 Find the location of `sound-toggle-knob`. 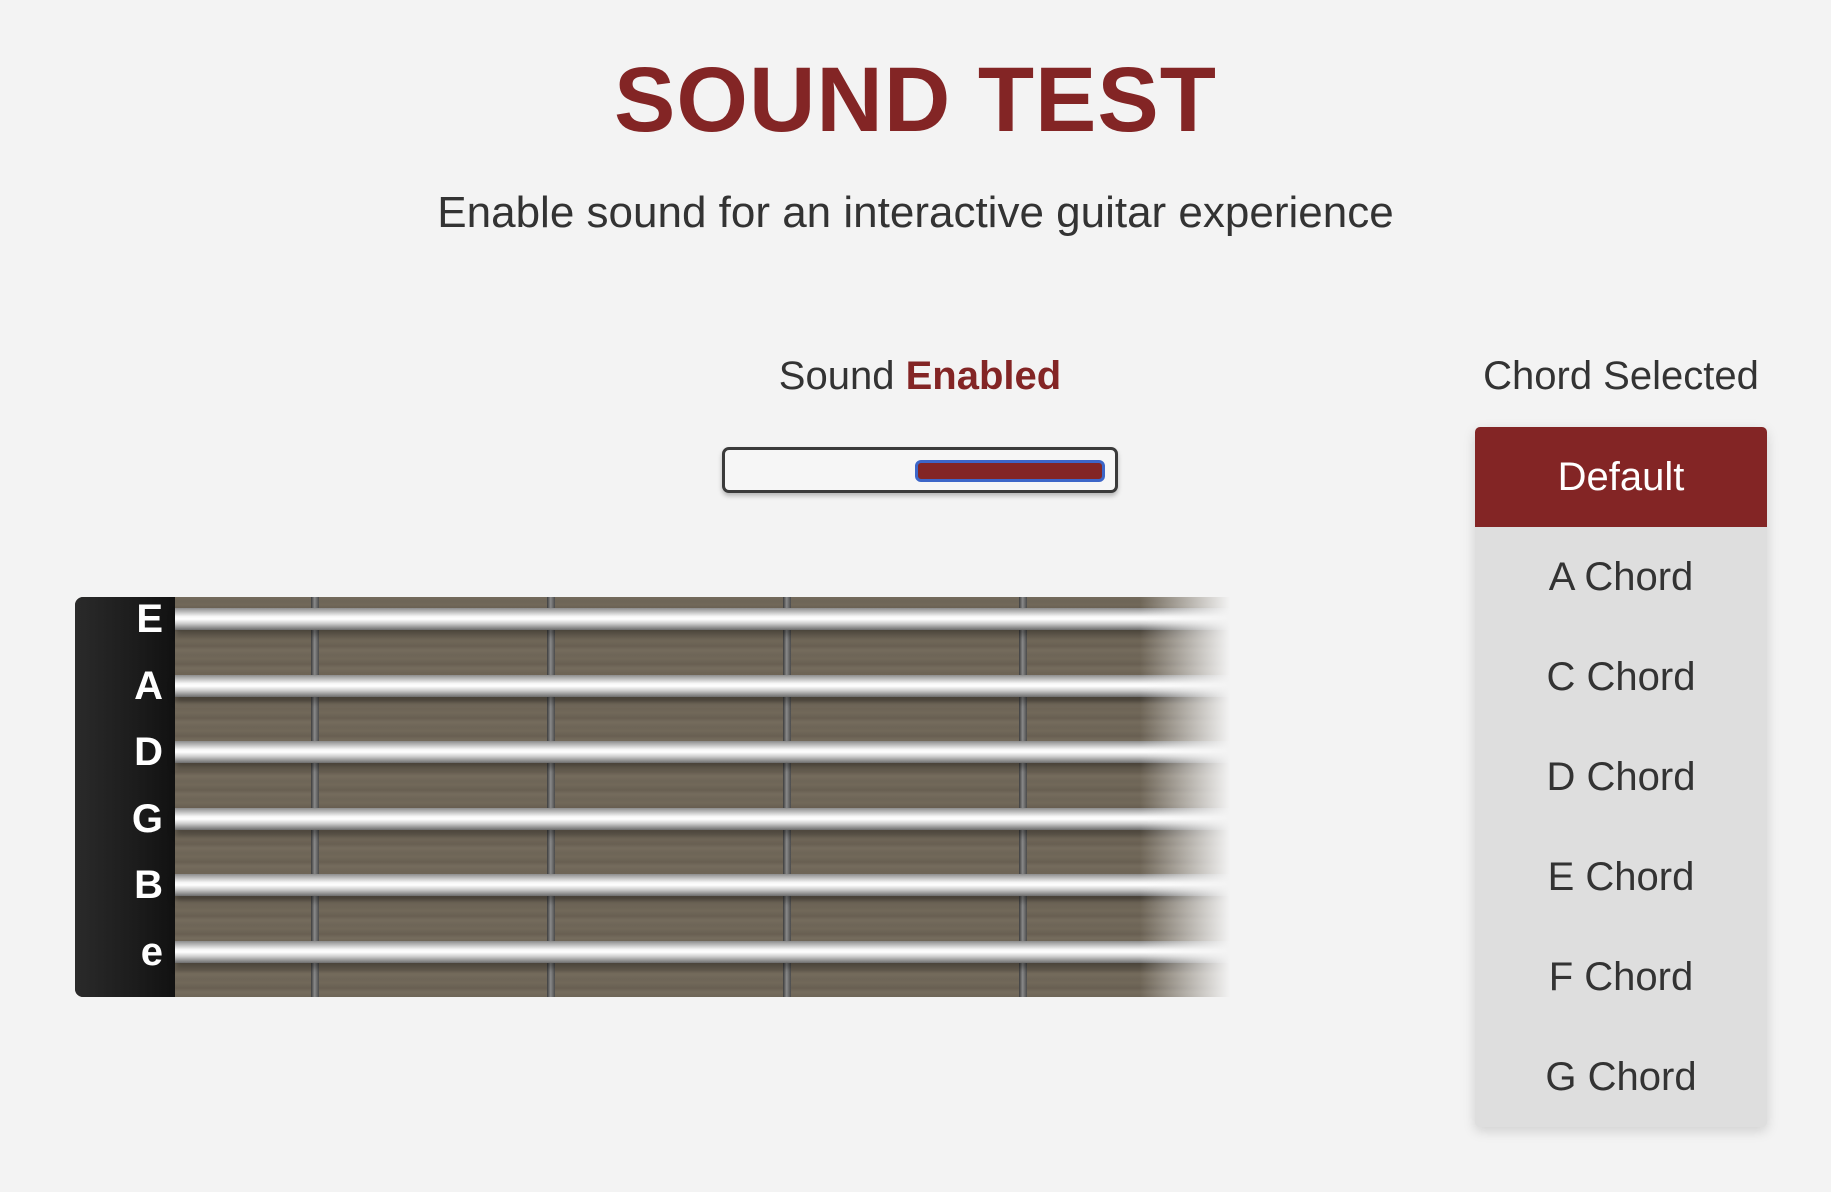

sound-toggle-knob is located at coordinates (1010, 471).